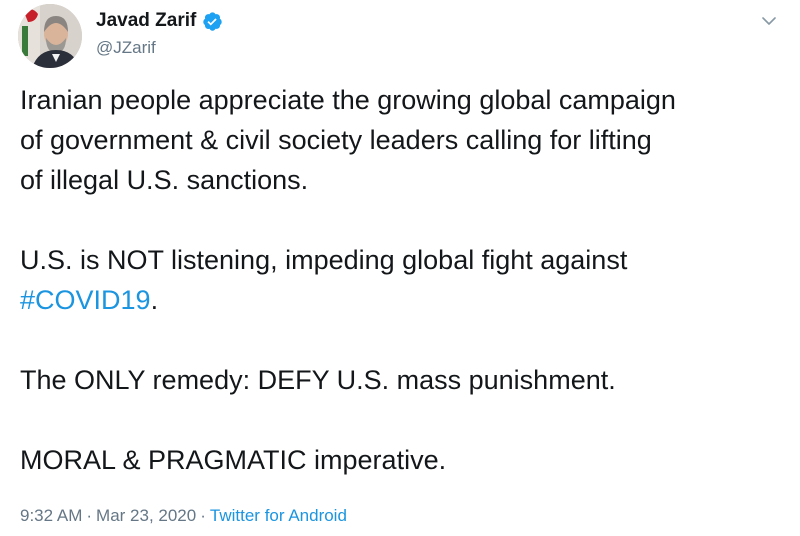 This screenshot has height=536, width=800. I want to click on author-handle: @JZarif, so click(126, 48).